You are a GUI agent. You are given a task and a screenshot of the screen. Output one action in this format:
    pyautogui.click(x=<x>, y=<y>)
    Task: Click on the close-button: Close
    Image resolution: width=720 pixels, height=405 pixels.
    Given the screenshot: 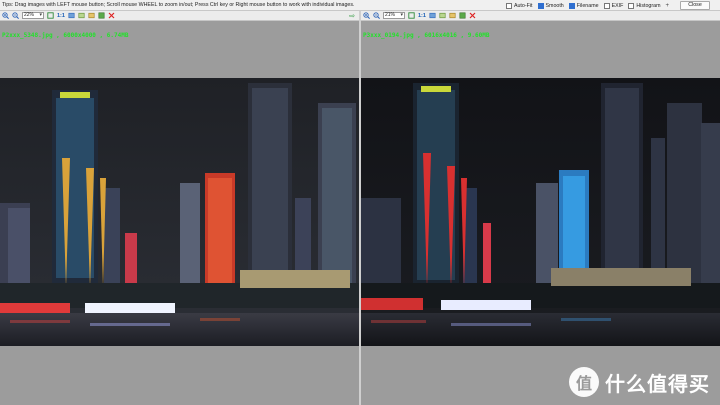 What is the action you would take?
    pyautogui.click(x=695, y=5)
    